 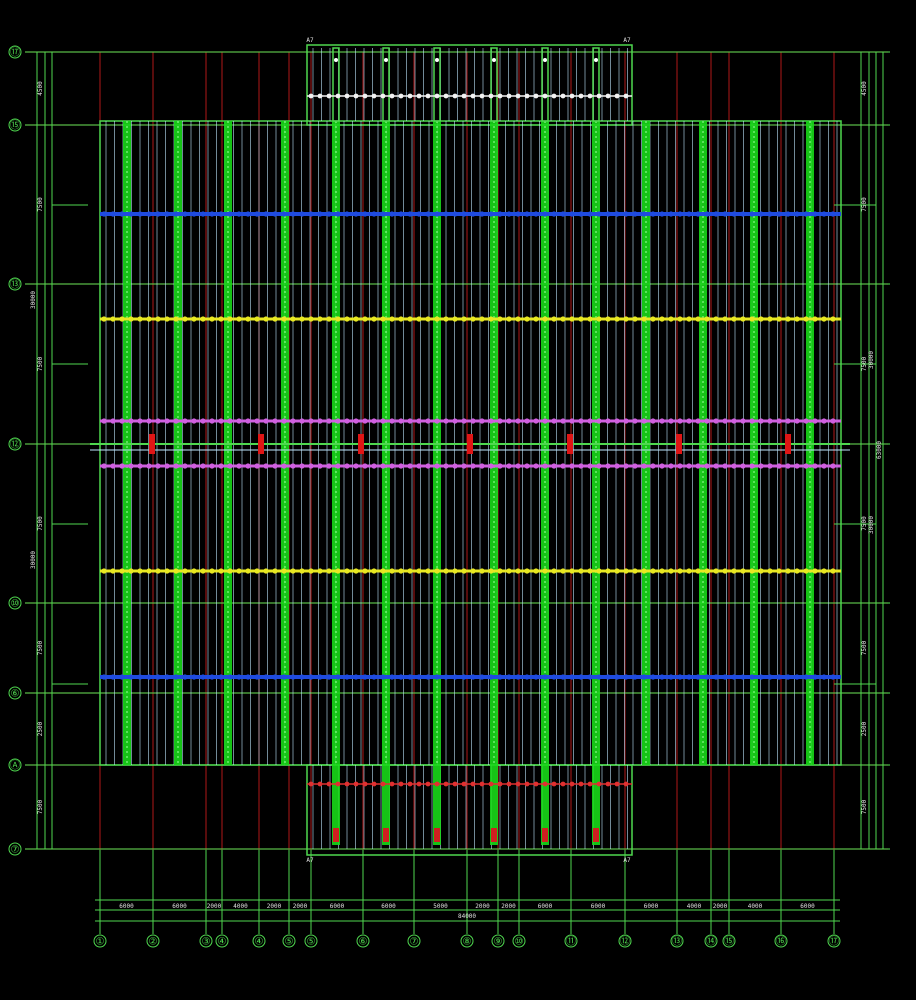 I want to click on column-axis-label: ⑯, so click(x=781, y=942).